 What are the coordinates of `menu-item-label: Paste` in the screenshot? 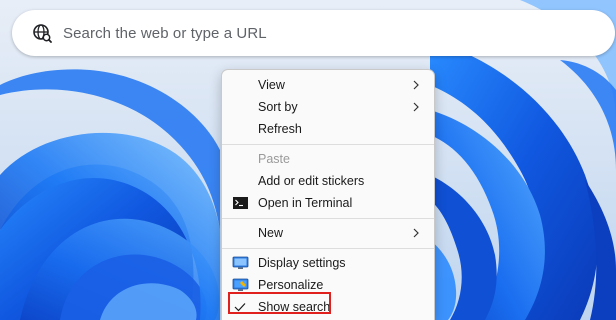 It's located at (274, 159).